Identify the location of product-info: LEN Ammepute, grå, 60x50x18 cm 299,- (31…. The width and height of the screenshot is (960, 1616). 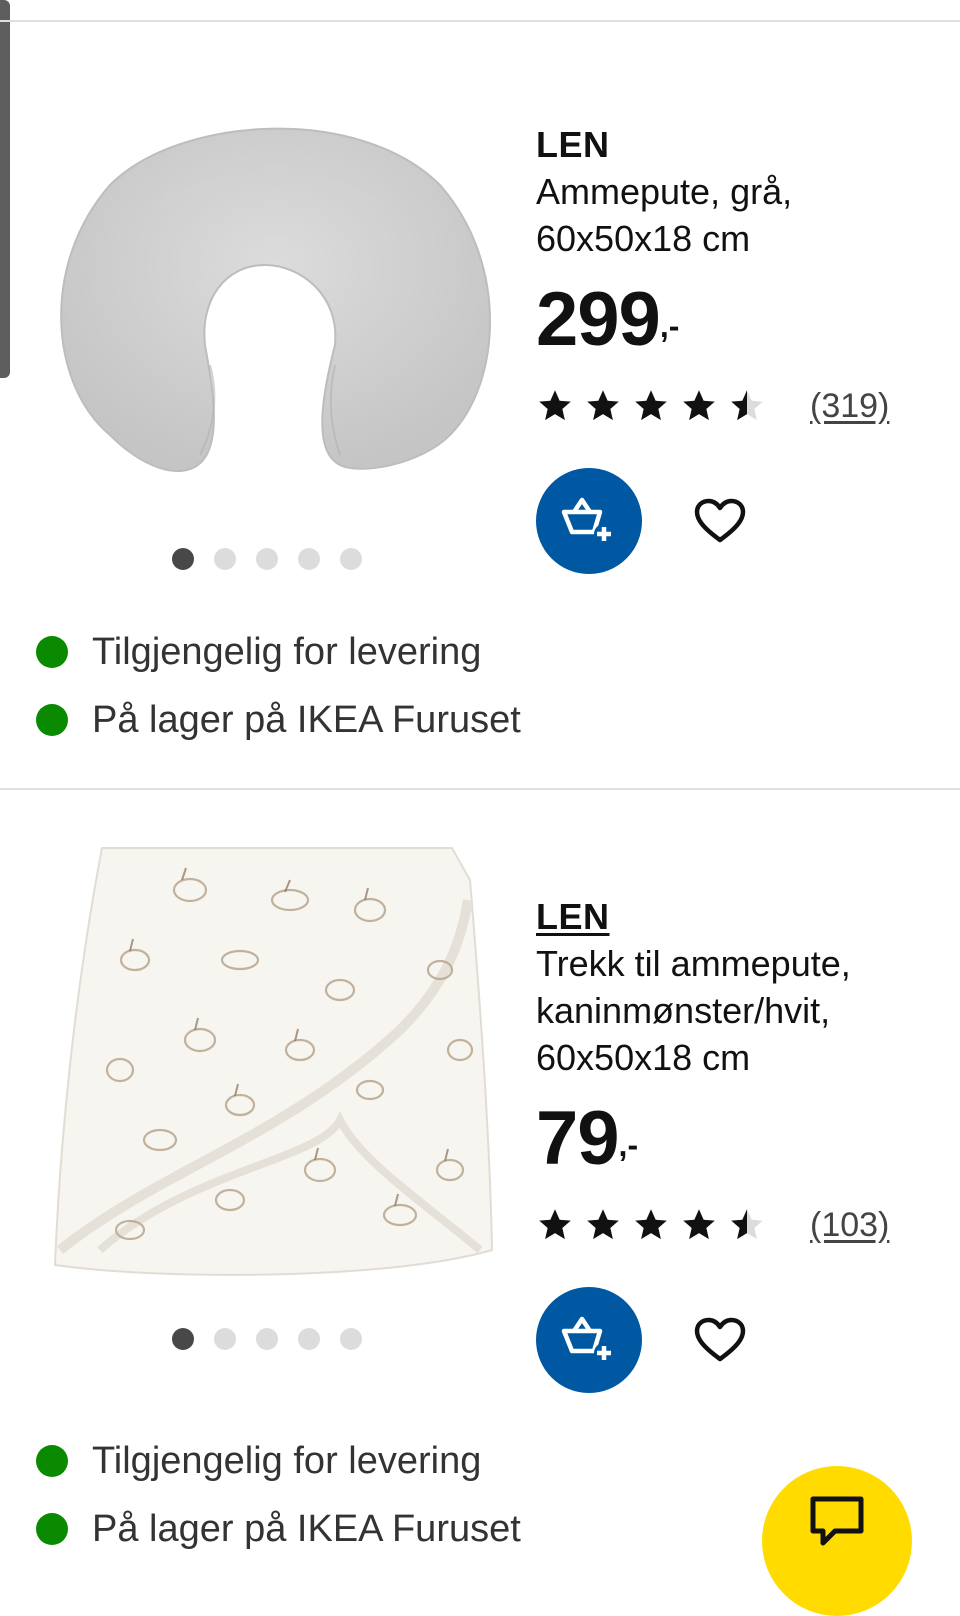
(736, 348).